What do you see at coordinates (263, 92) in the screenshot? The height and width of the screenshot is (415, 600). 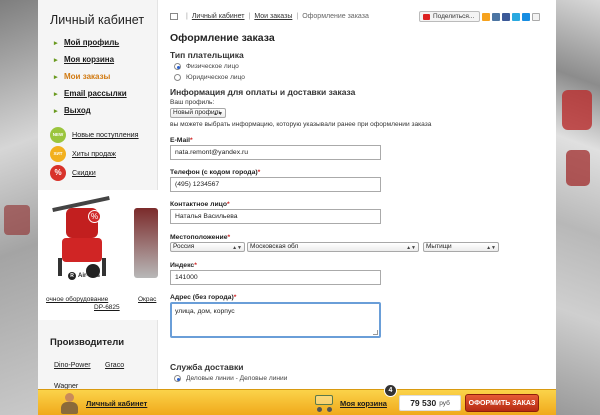 I see `payment-info-heading: Информация для оплаты и доставки заказа` at bounding box center [263, 92].